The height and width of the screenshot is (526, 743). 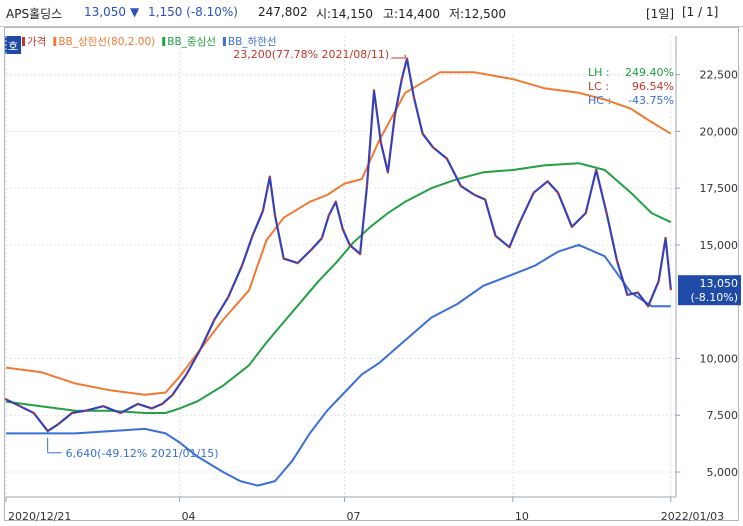 What do you see at coordinates (252, 41) in the screenshot?
I see `legend-label: BB_하한선` at bounding box center [252, 41].